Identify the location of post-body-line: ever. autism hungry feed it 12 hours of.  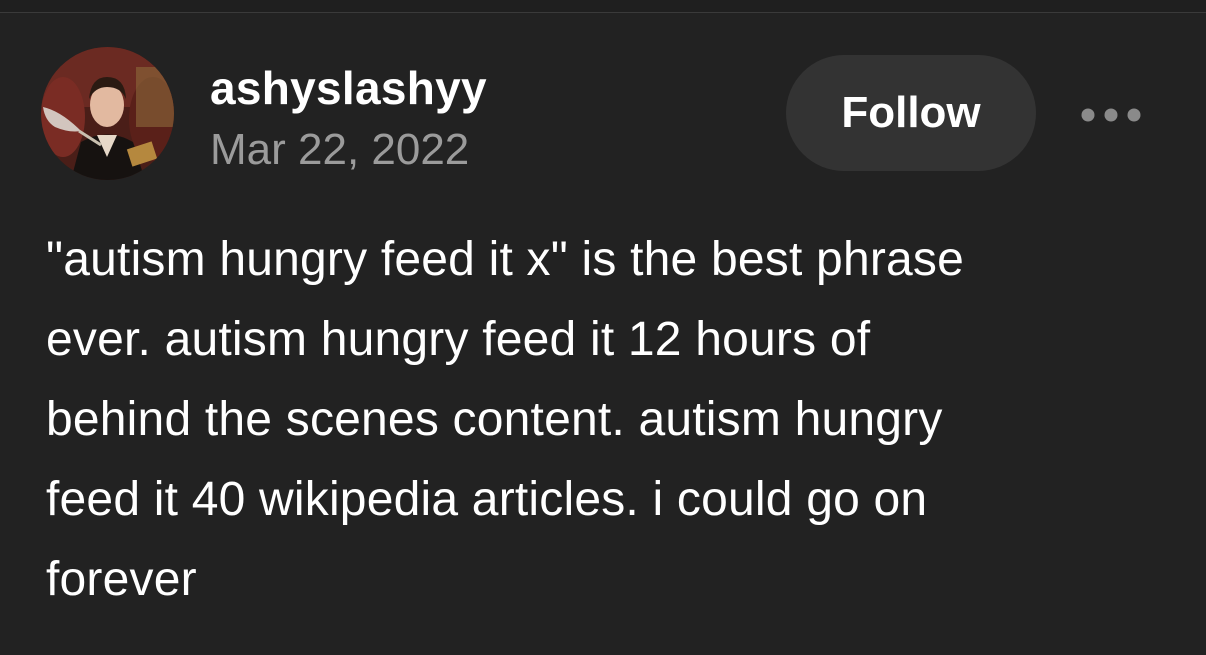
(458, 339).